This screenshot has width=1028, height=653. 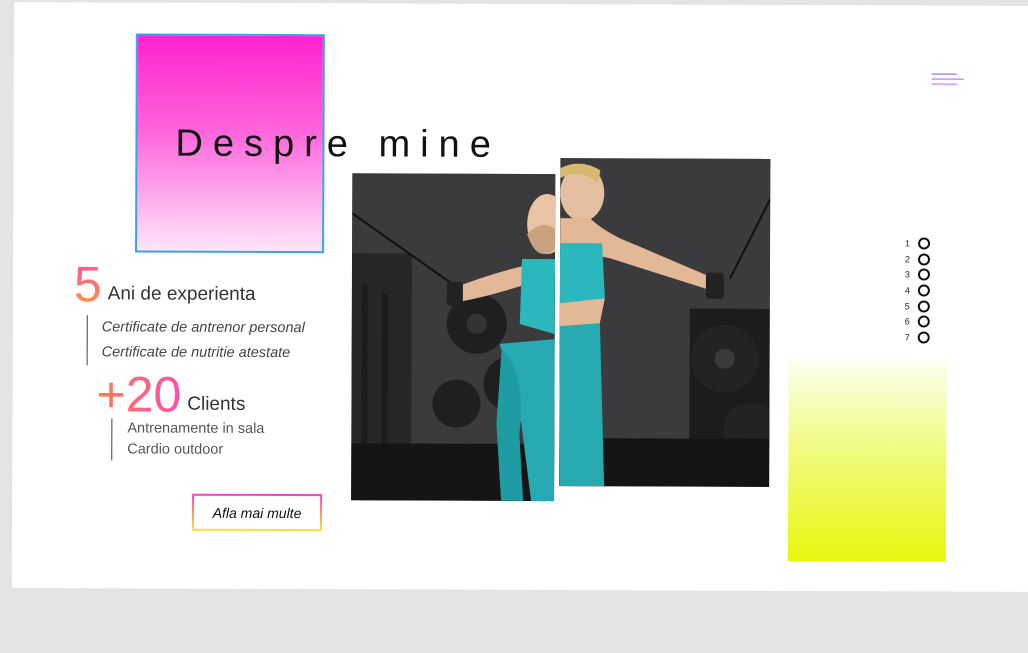 I want to click on list-item: Cardio outdoor, so click(x=175, y=449).